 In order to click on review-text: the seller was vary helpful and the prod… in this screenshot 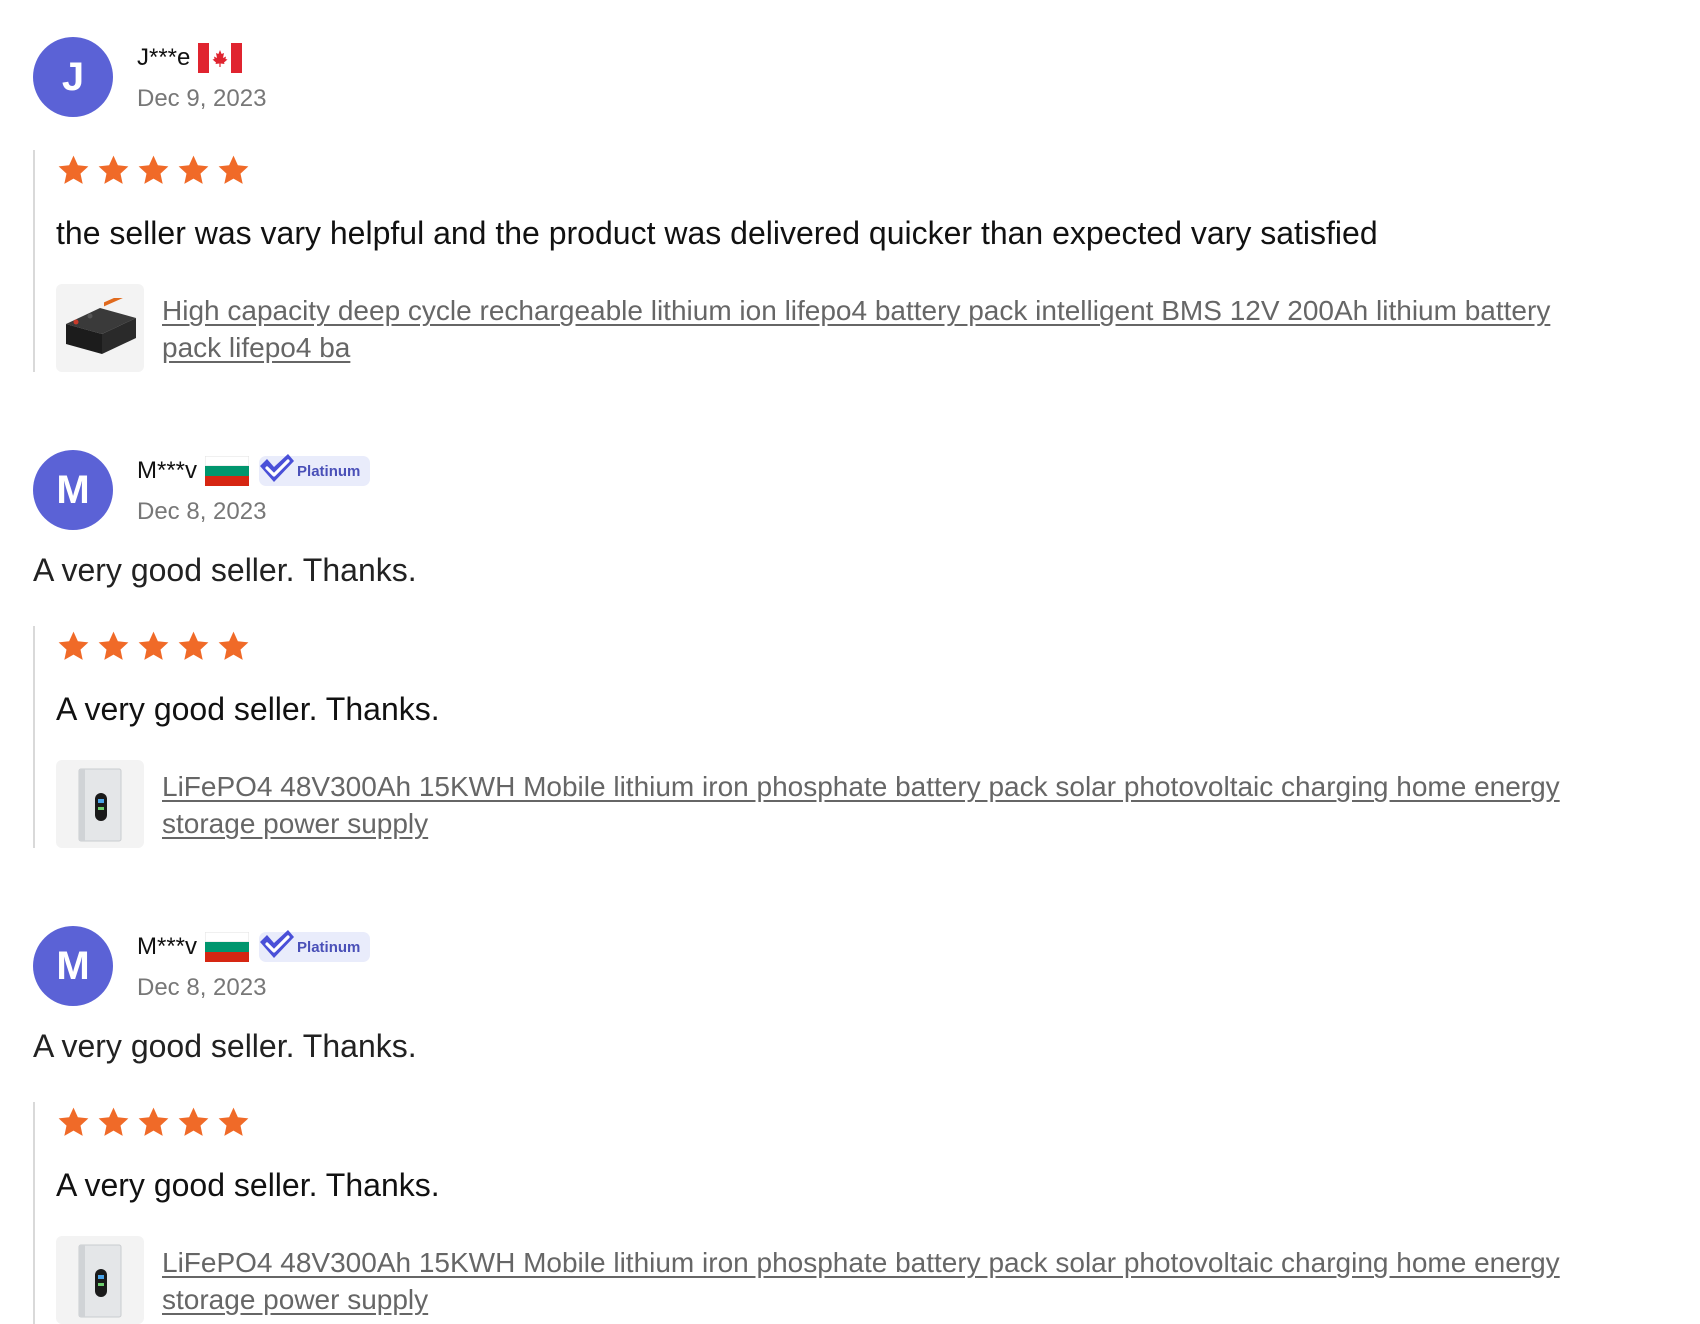, I will do `click(717, 233)`.